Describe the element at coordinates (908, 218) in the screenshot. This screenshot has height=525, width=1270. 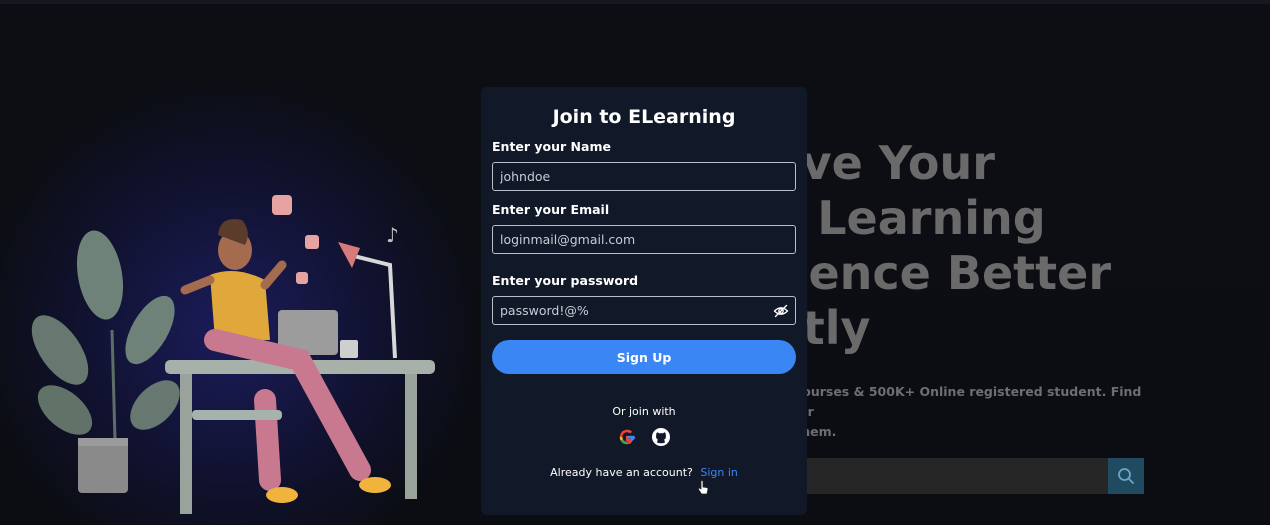
I see `hero-heading-line: e Learning` at that location.